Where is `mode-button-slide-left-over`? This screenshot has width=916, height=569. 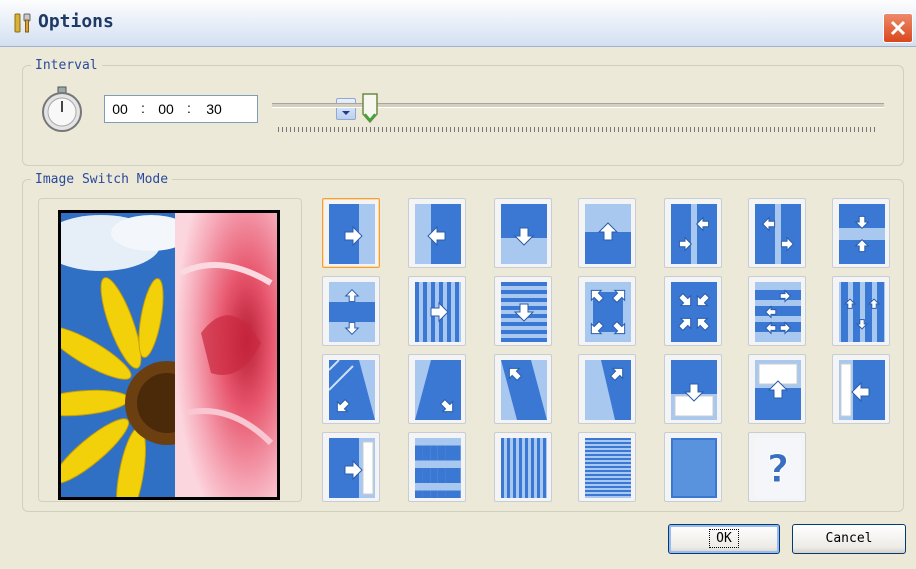
mode-button-slide-left-over is located at coordinates (861, 389).